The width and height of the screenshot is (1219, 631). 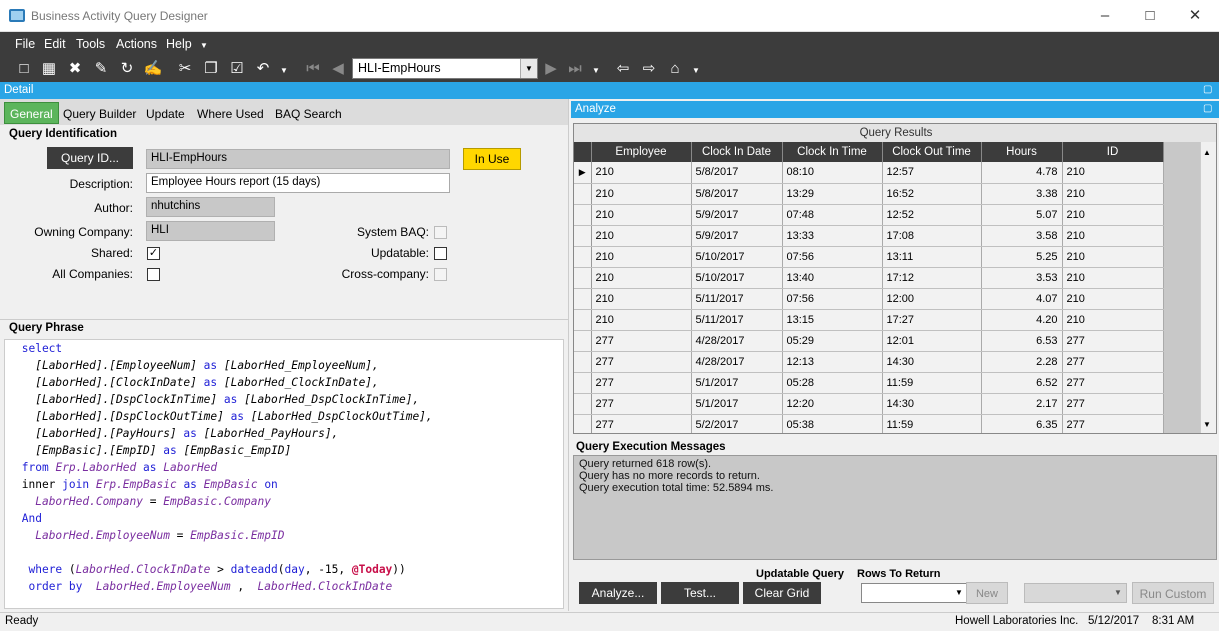 What do you see at coordinates (737, 299) in the screenshot?
I see `table-cell: 5/11/2017` at bounding box center [737, 299].